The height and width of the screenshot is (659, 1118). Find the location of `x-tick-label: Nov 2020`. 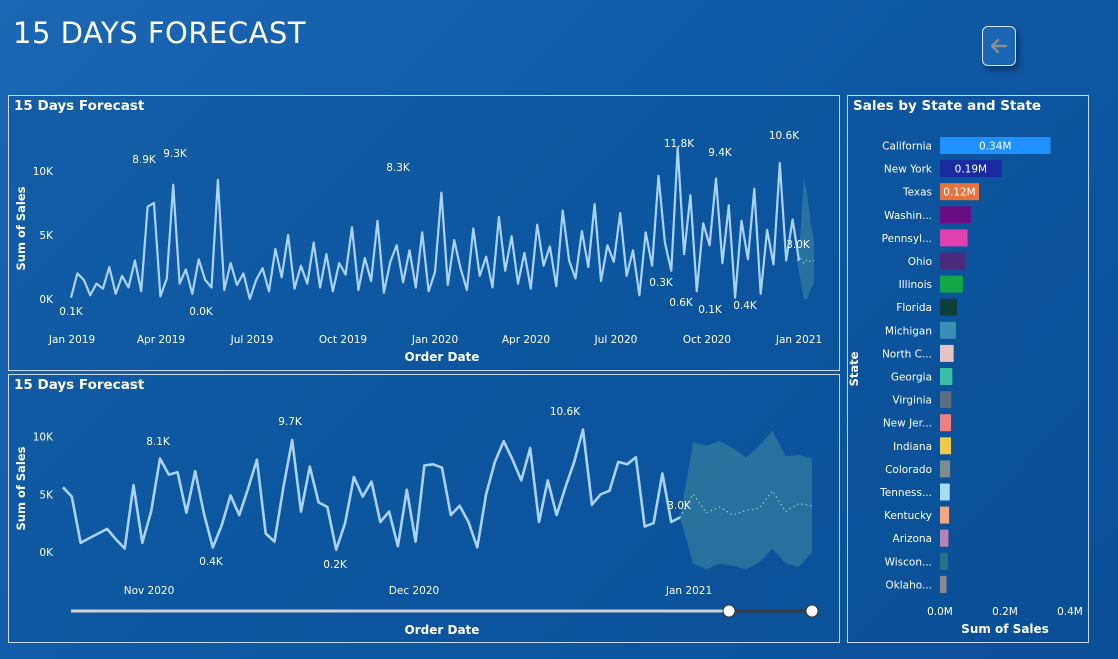

x-tick-label: Nov 2020 is located at coordinates (149, 591).